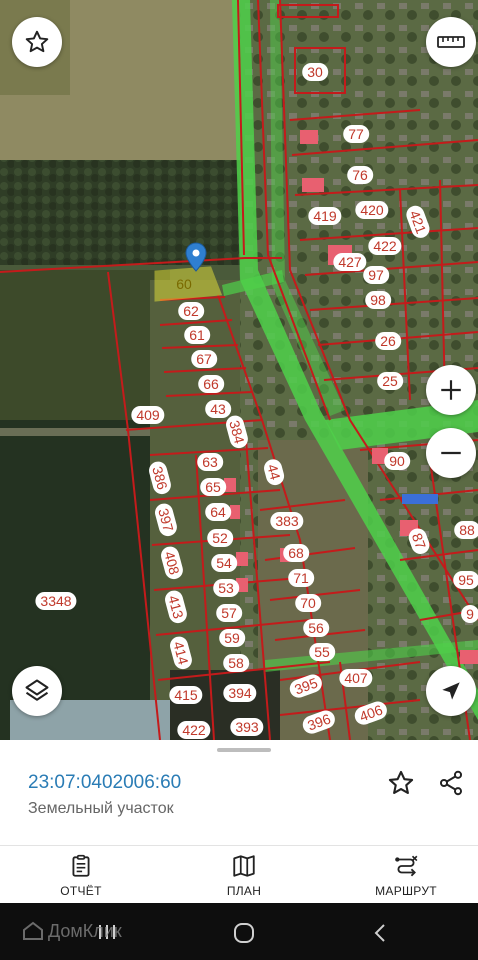 The image size is (478, 960). What do you see at coordinates (325, 216) in the screenshot?
I see `plot-label: 419` at bounding box center [325, 216].